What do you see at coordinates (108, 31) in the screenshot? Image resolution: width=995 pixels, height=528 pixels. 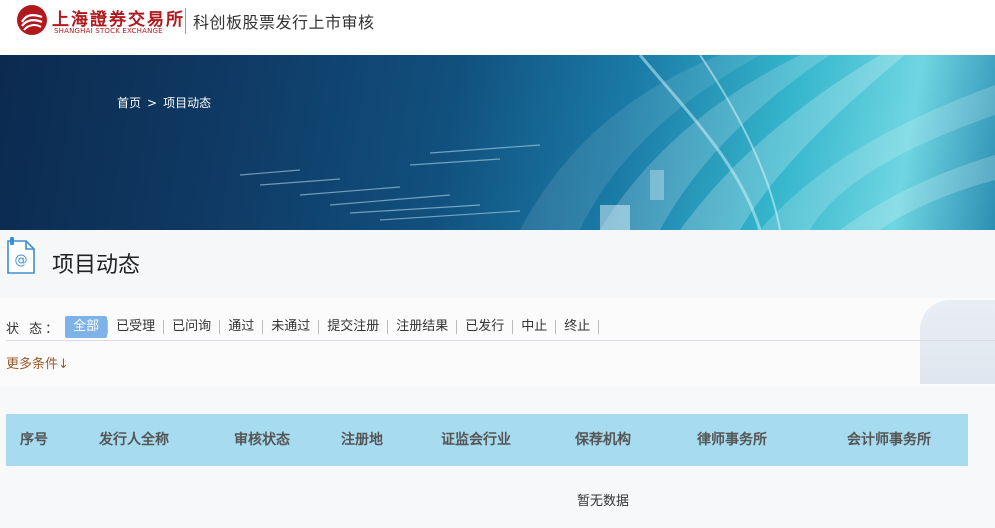 I see `logo-name-en: SHANGHAI STOCK EXCHANGE` at bounding box center [108, 31].